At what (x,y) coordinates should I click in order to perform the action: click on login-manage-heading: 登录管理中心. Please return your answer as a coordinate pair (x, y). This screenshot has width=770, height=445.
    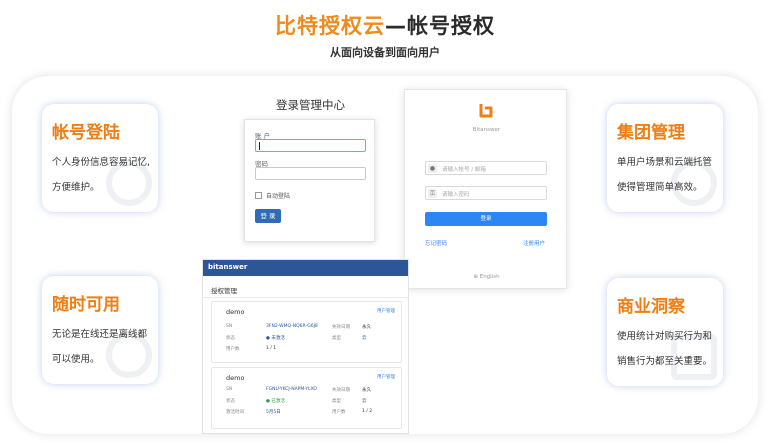
    Looking at the image, I should click on (310, 105).